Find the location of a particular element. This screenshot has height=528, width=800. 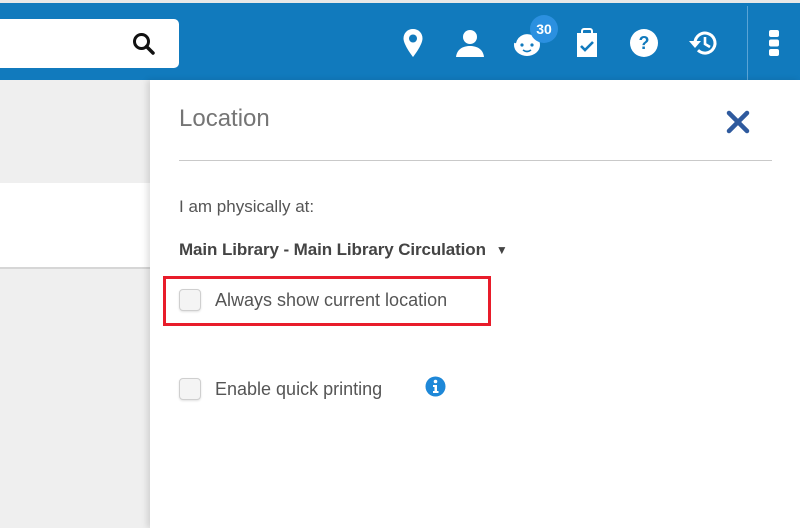

more-vertical-icon is located at coordinates (774, 43).